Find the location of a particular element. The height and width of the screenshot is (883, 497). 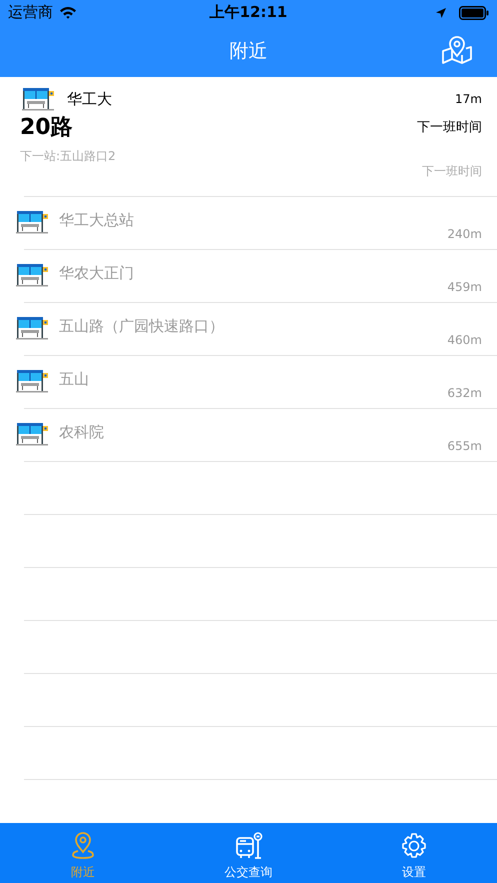

tab-item: 附近 is located at coordinates (83, 853).